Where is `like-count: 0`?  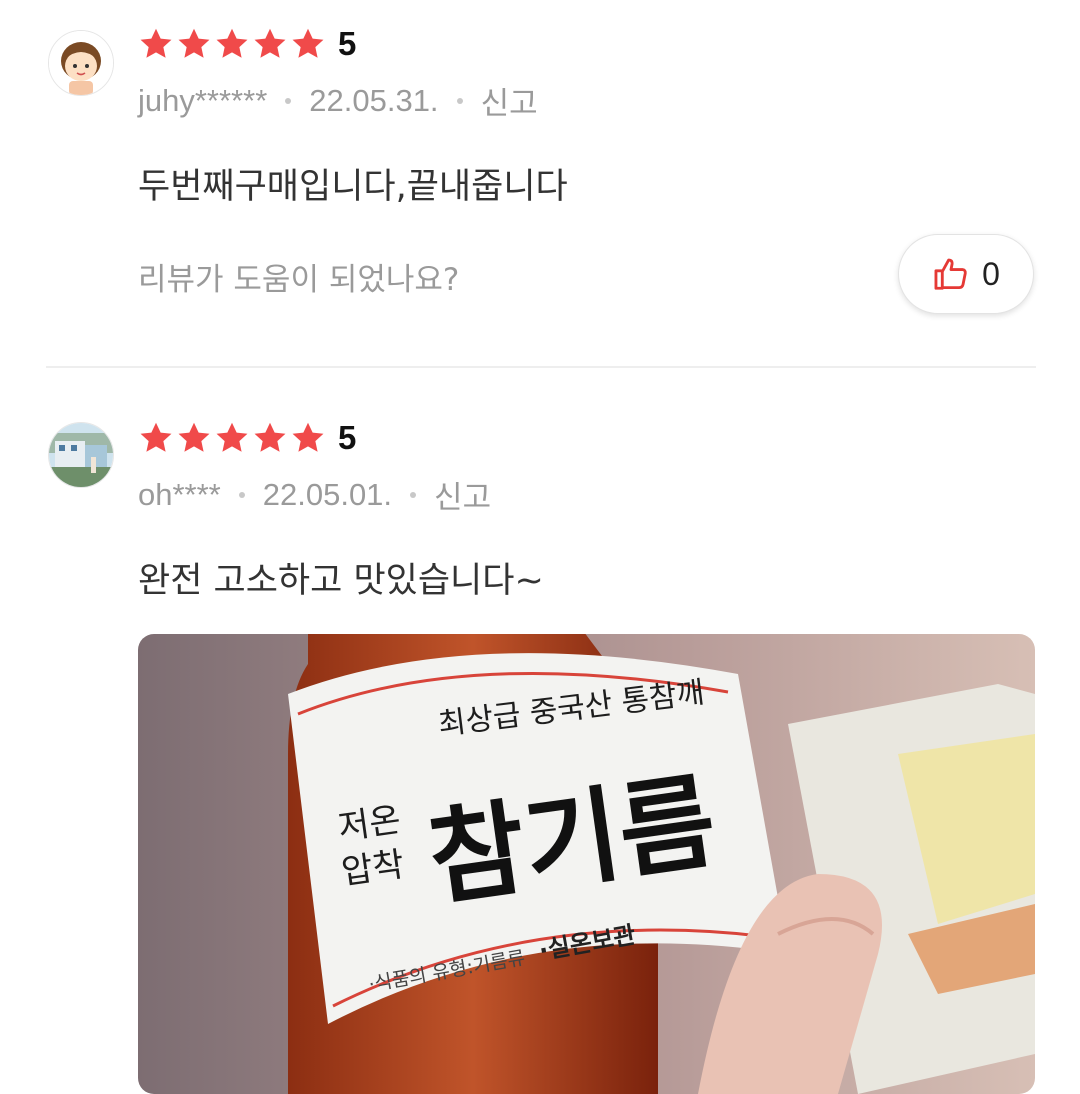
like-count: 0 is located at coordinates (991, 273).